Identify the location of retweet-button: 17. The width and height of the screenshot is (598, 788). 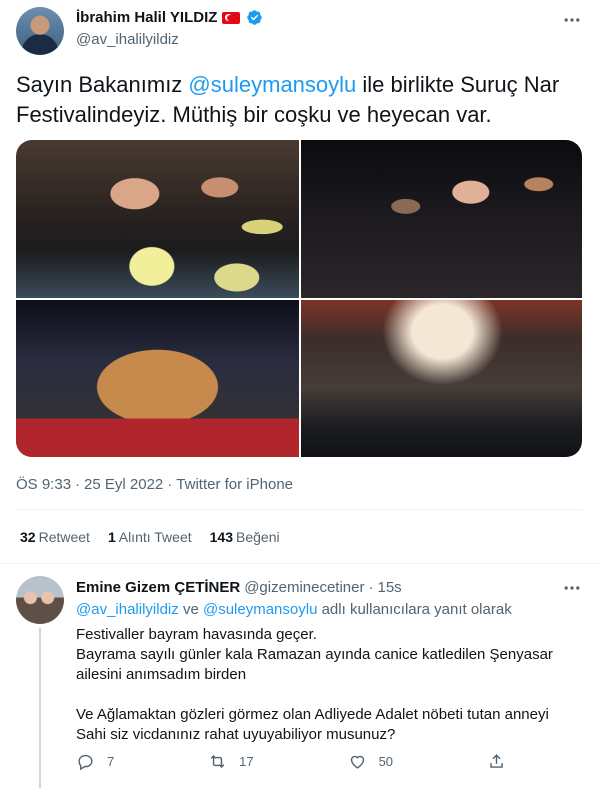
(231, 761).